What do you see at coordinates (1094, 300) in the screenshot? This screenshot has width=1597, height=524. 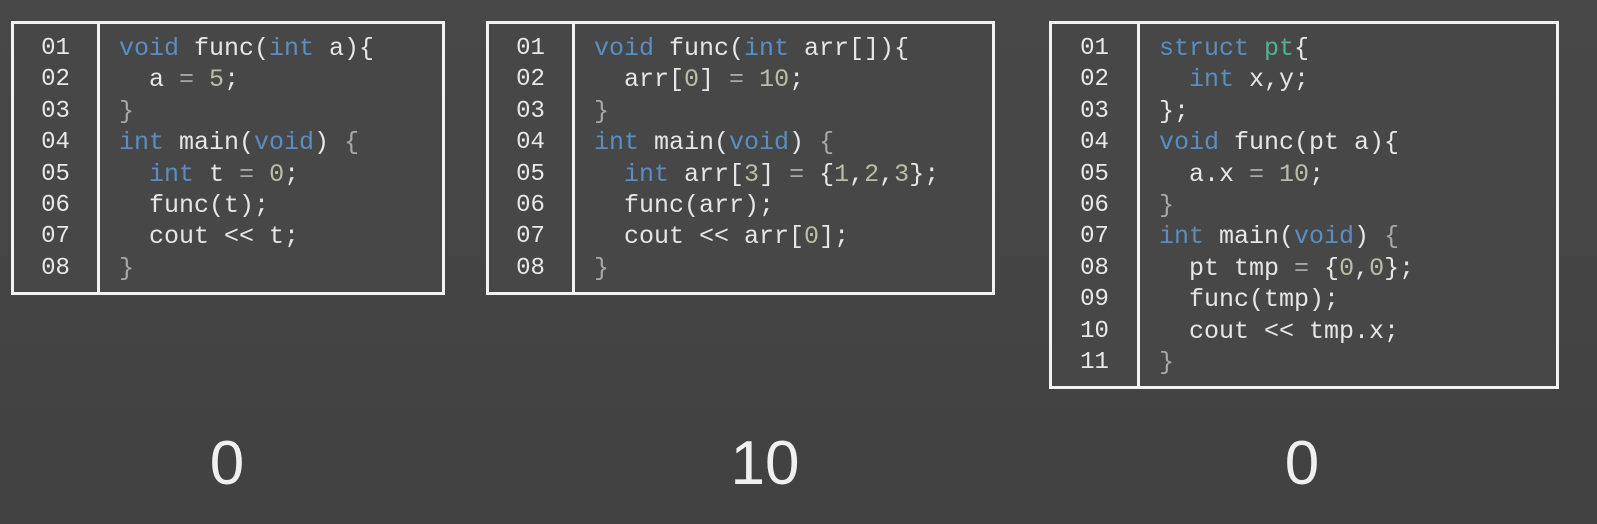 I see `line-number: 09` at bounding box center [1094, 300].